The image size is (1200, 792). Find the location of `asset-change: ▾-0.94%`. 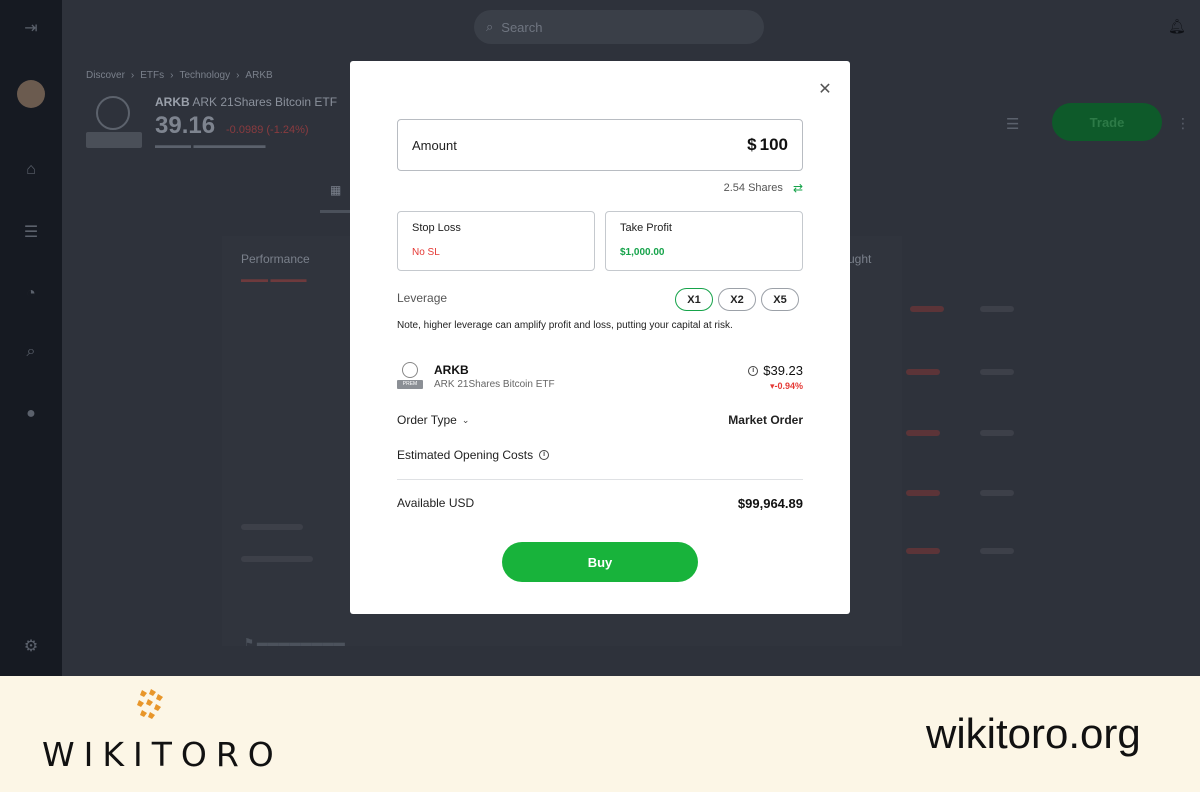

asset-change: ▾-0.94% is located at coordinates (786, 386).